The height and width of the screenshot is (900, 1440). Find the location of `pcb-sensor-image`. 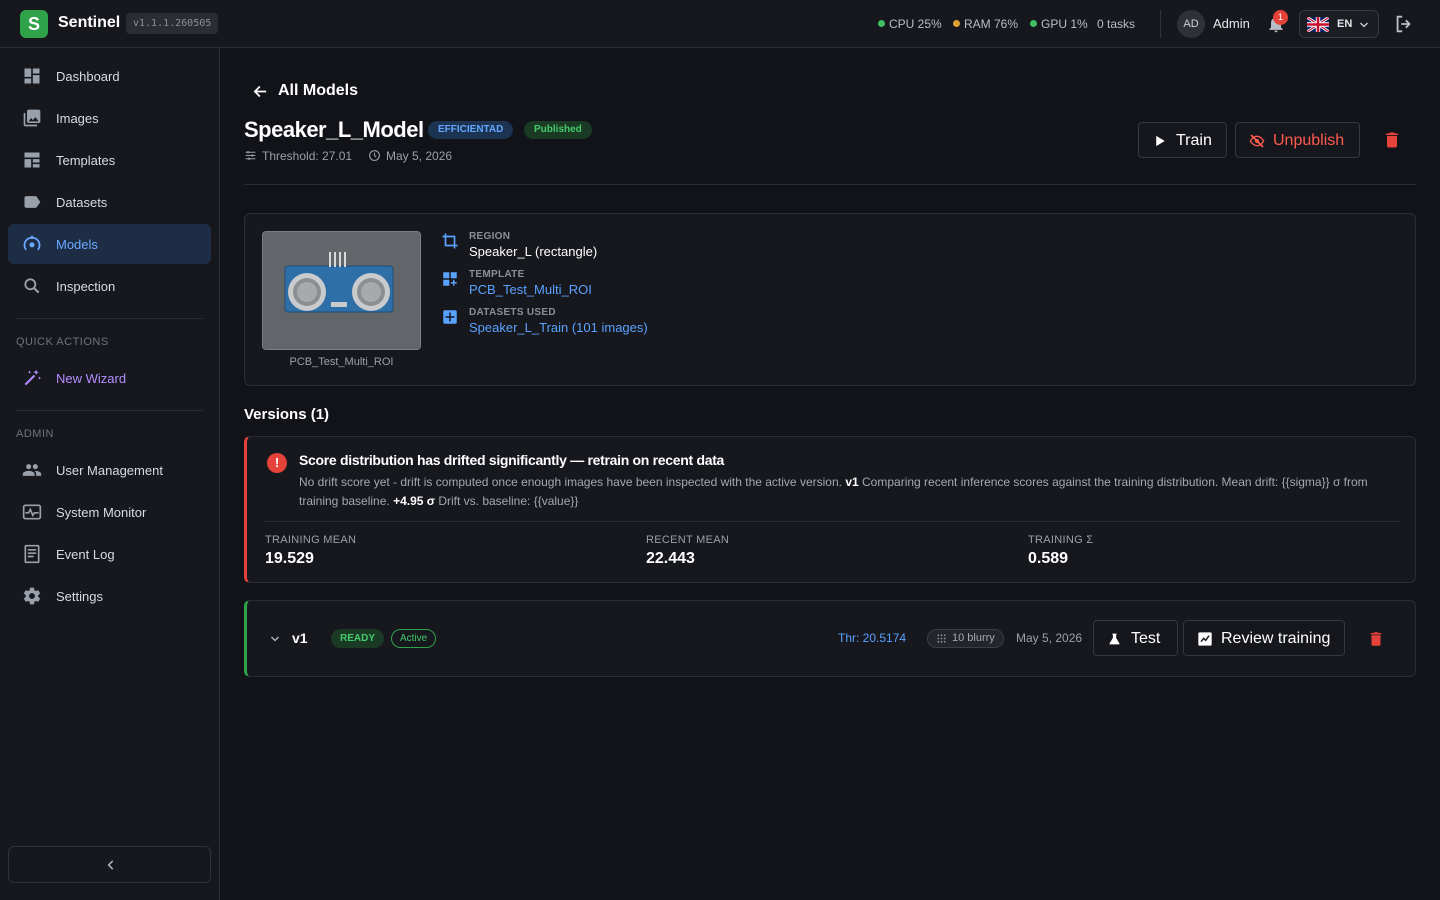

pcb-sensor-image is located at coordinates (341, 290).